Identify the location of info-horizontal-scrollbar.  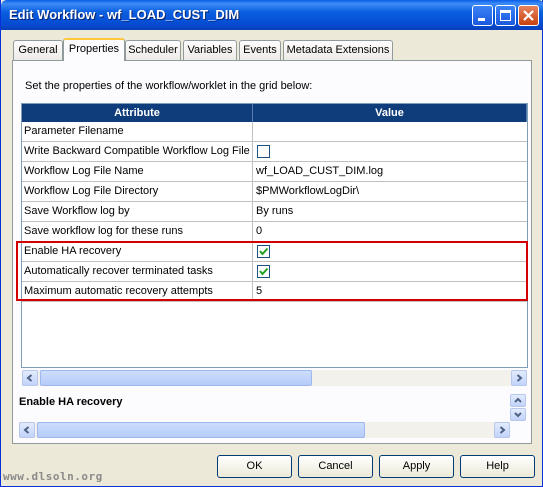
(264, 430).